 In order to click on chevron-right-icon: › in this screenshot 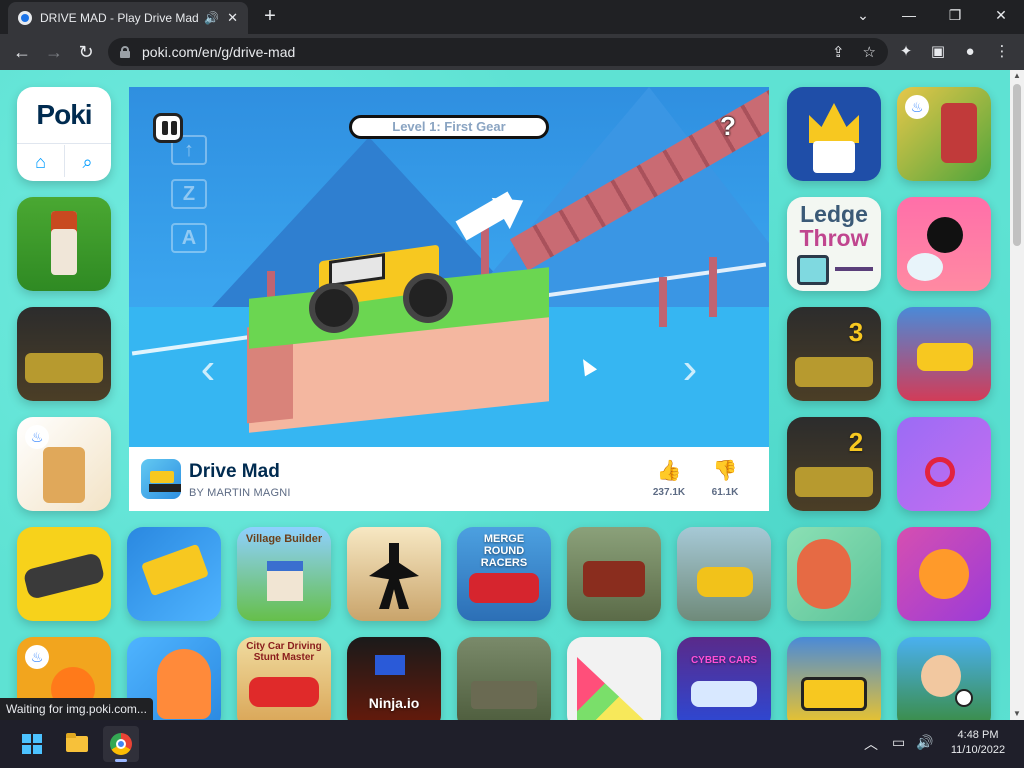, I will do `click(690, 369)`.